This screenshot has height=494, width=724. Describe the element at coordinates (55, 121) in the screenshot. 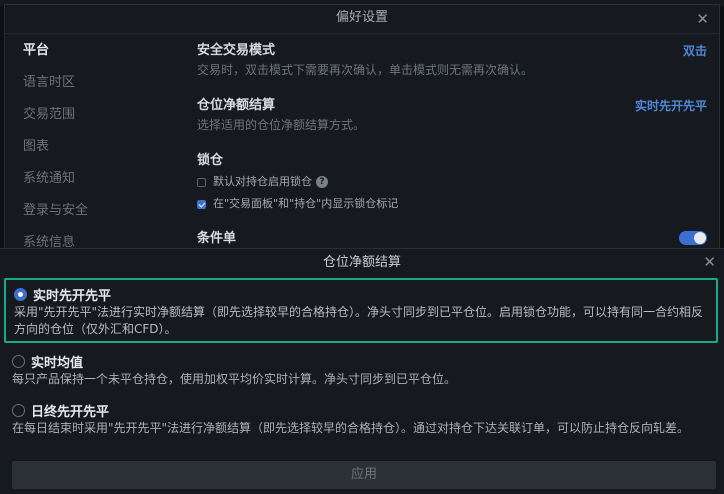

I see `sidebar-item-trading-scope: 交易范围` at that location.